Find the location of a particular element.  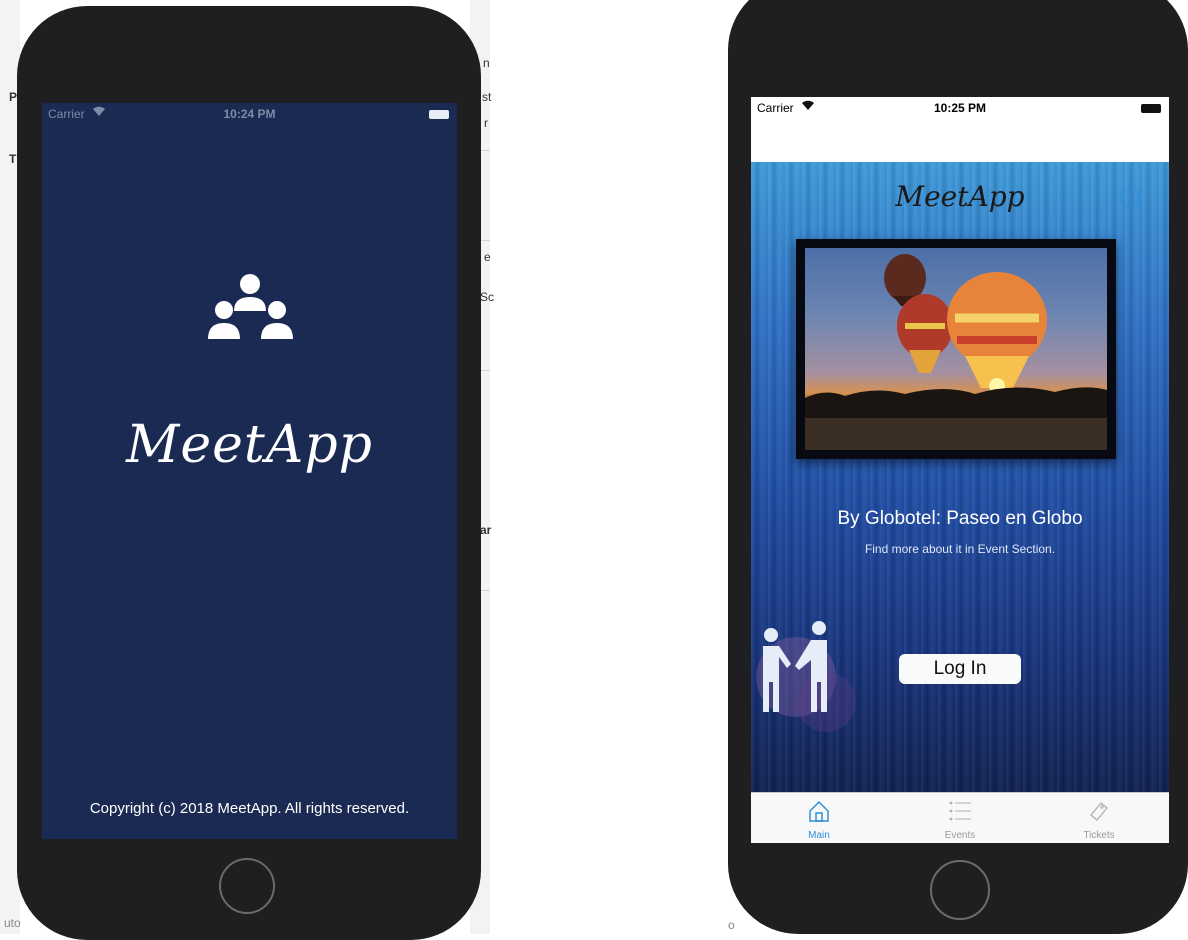

info-icon: i is located at coordinates (1130, 198).